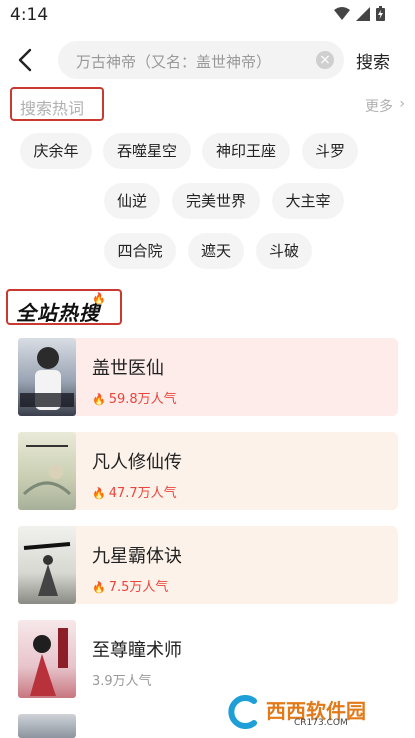 The width and height of the screenshot is (415, 738). What do you see at coordinates (208, 660) in the screenshot?
I see `ranking-item: 至尊瞳术师 3.9万人气` at bounding box center [208, 660].